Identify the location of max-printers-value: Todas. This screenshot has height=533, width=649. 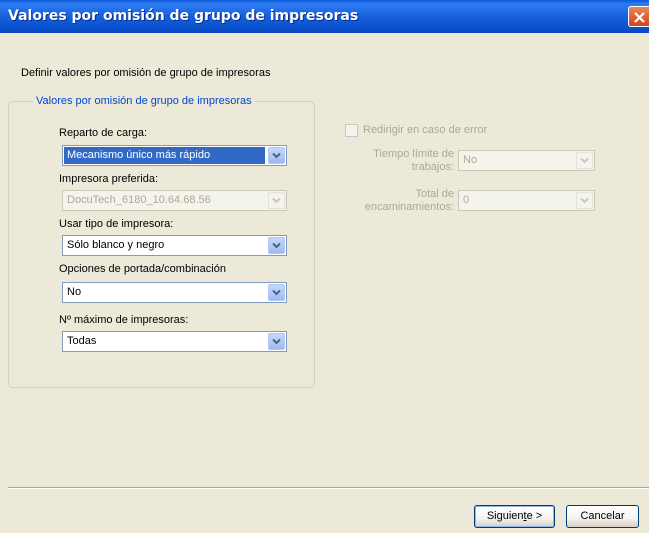
(82, 341).